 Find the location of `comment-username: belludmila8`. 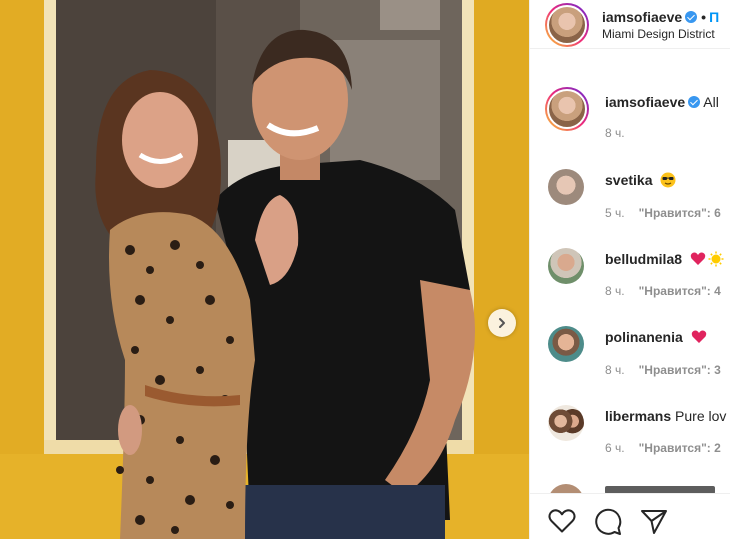

comment-username: belludmila8 is located at coordinates (643, 259).